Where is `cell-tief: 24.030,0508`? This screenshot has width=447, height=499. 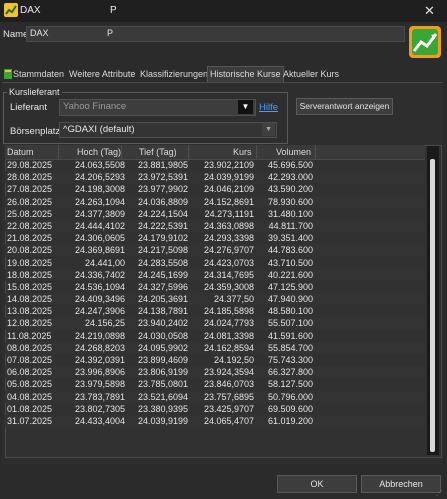 cell-tief: 24.030,0508 is located at coordinates (162, 335).